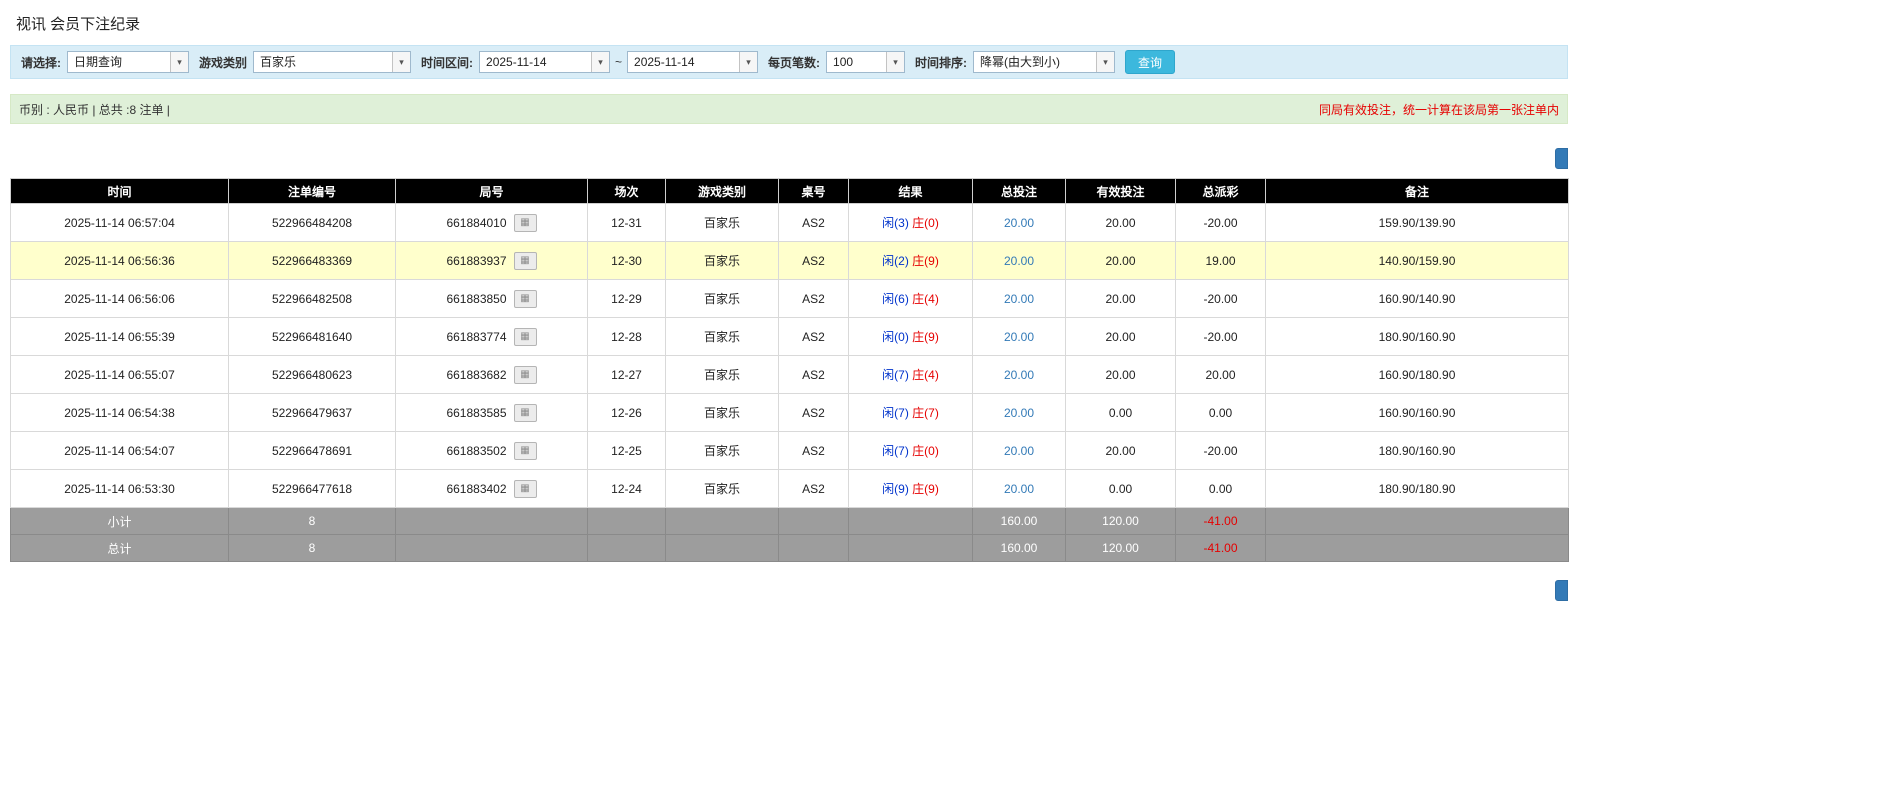 The image size is (1893, 786). I want to click on valid-bet-notice-text: 同局有效投注，统一计算在该局第一张注单内, so click(1438, 109).